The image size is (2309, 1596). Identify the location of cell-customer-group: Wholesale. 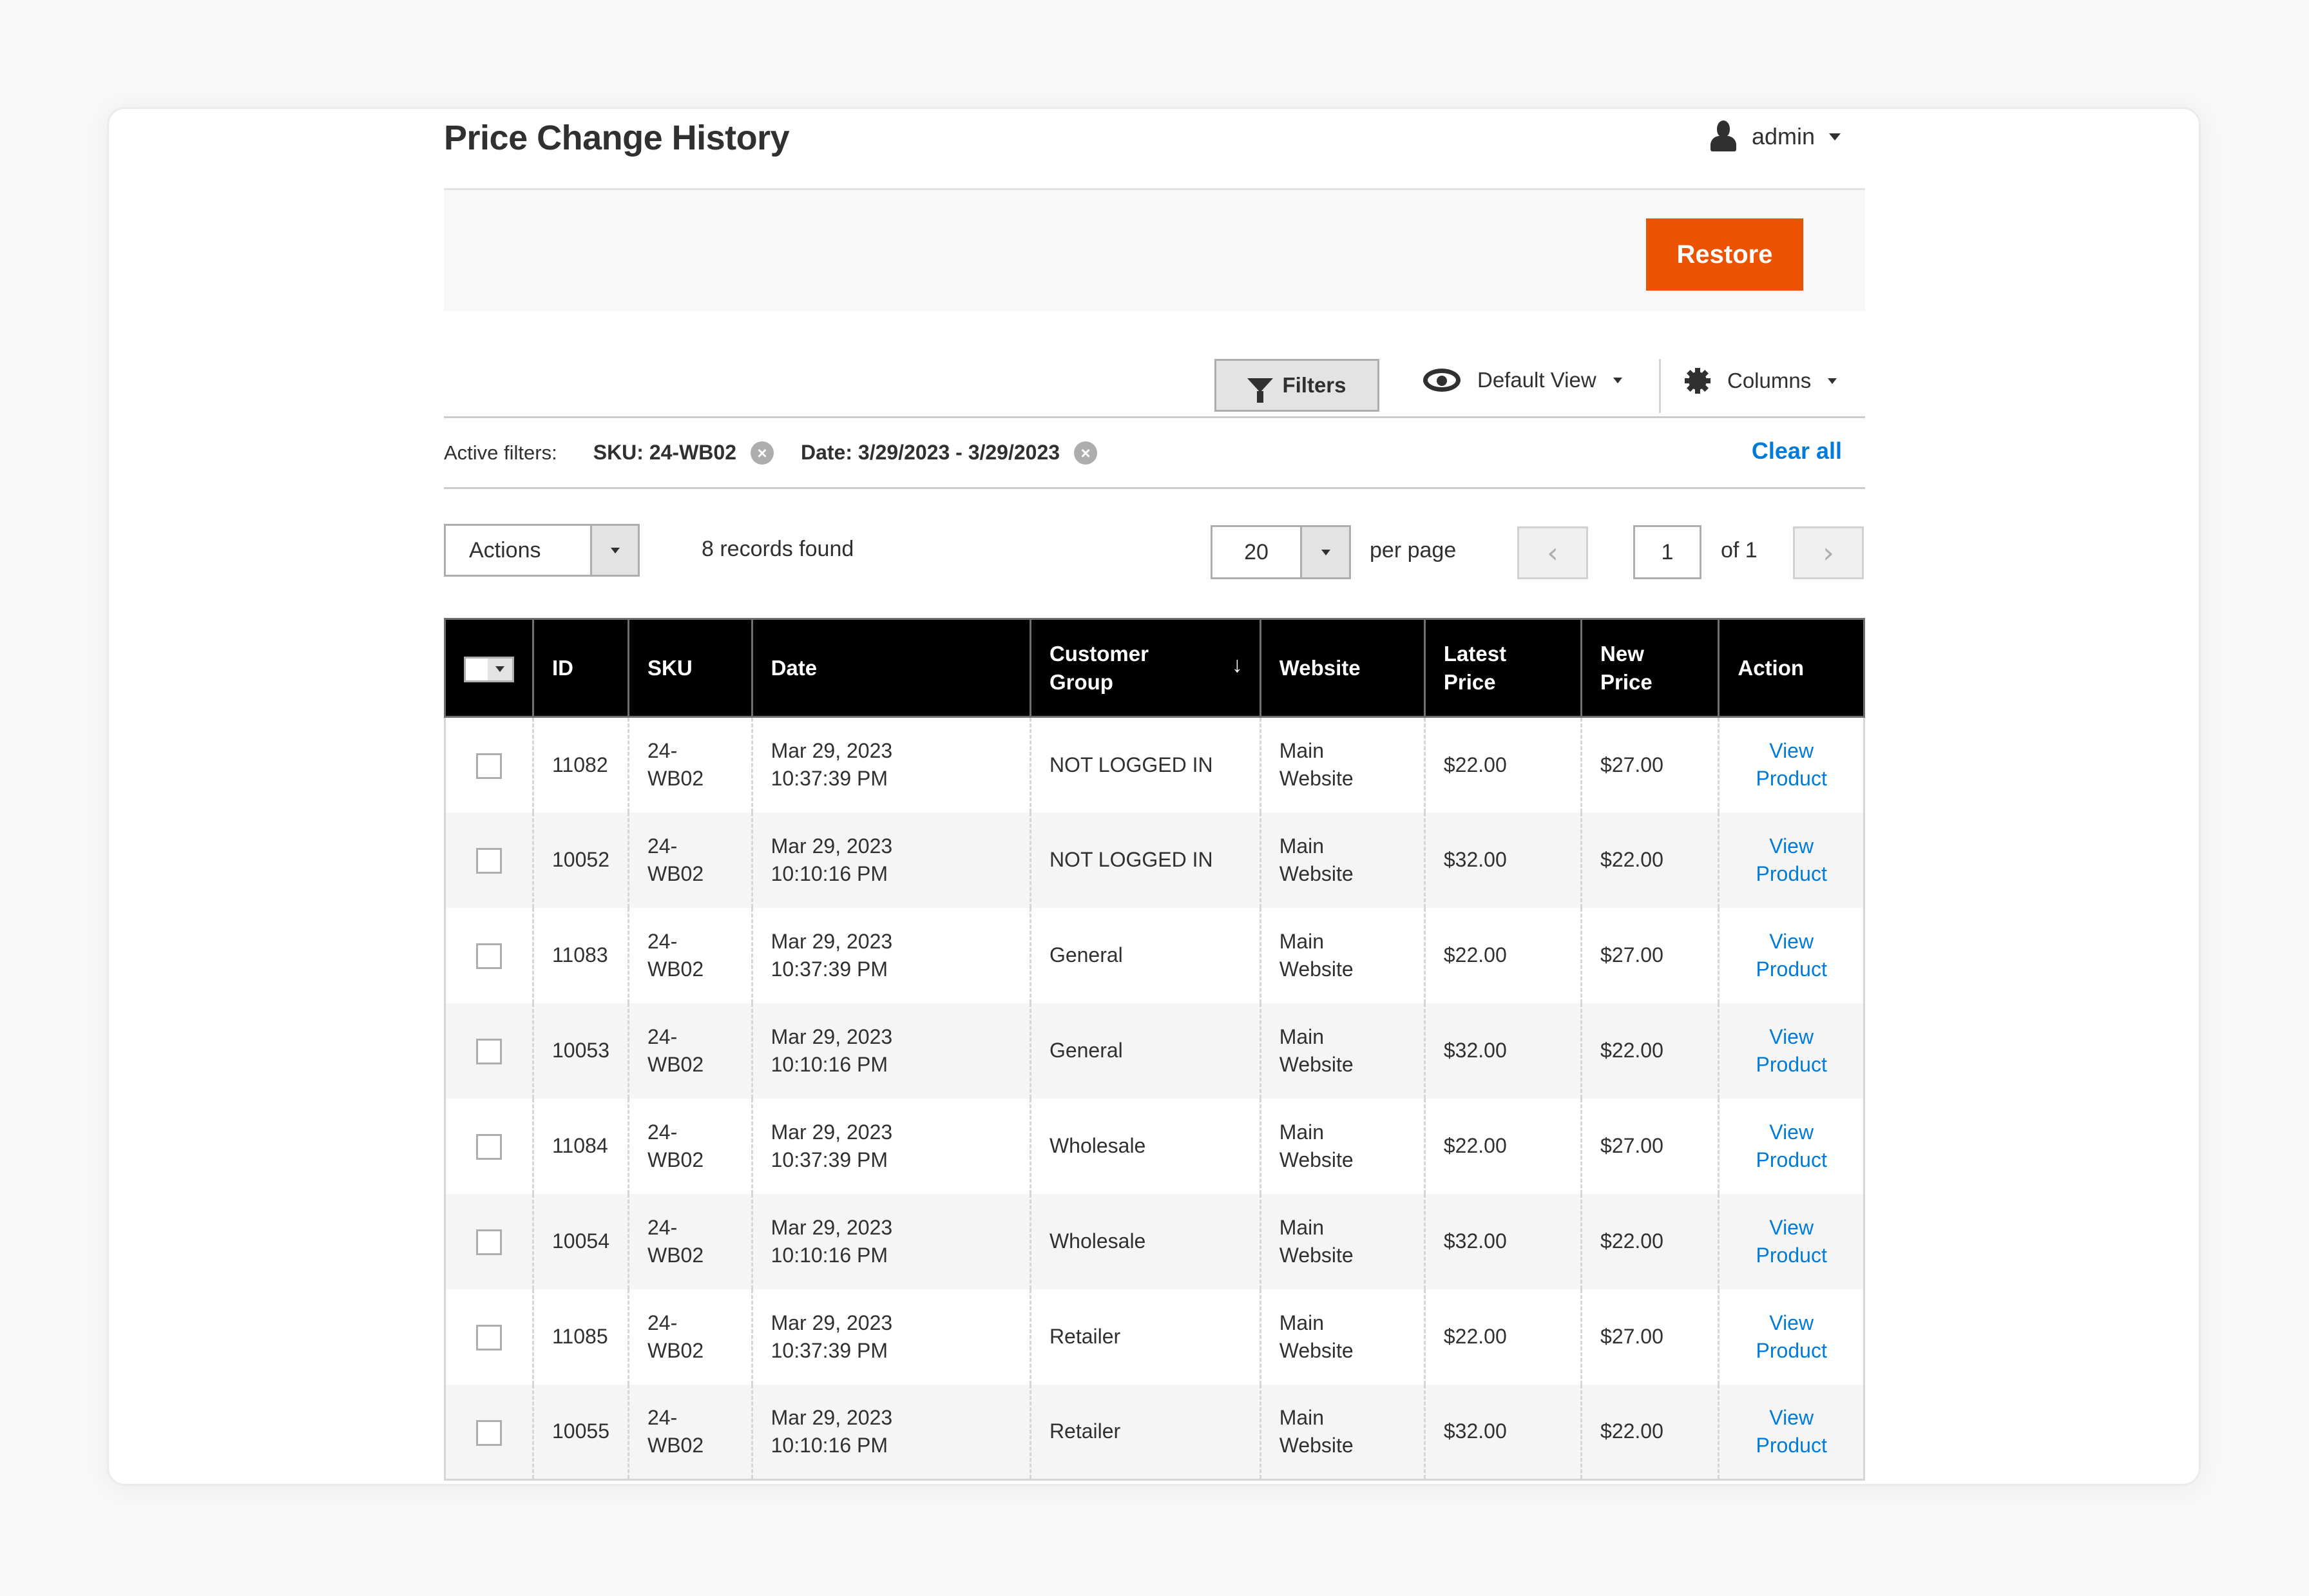
(1145, 1241).